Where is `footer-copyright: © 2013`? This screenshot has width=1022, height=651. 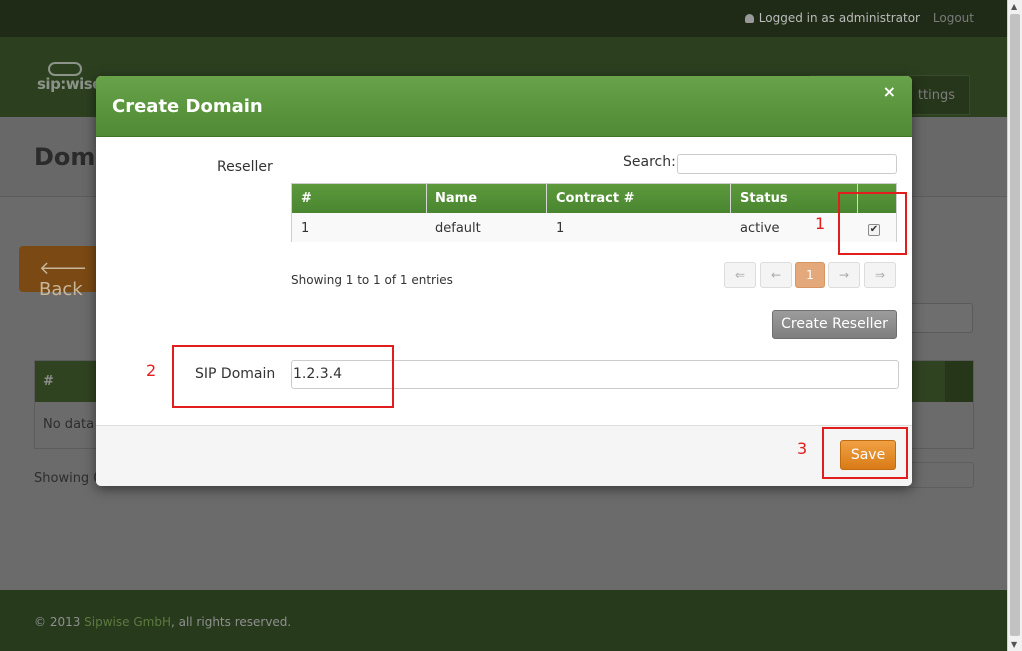
footer-copyright: © 2013 is located at coordinates (59, 622).